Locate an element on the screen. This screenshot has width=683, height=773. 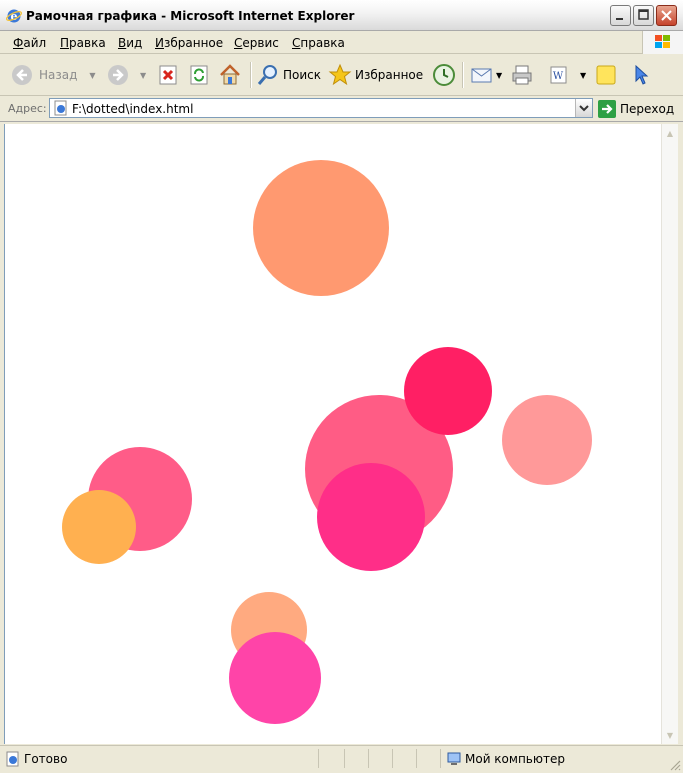
refresh-button is located at coordinates (199, 75).